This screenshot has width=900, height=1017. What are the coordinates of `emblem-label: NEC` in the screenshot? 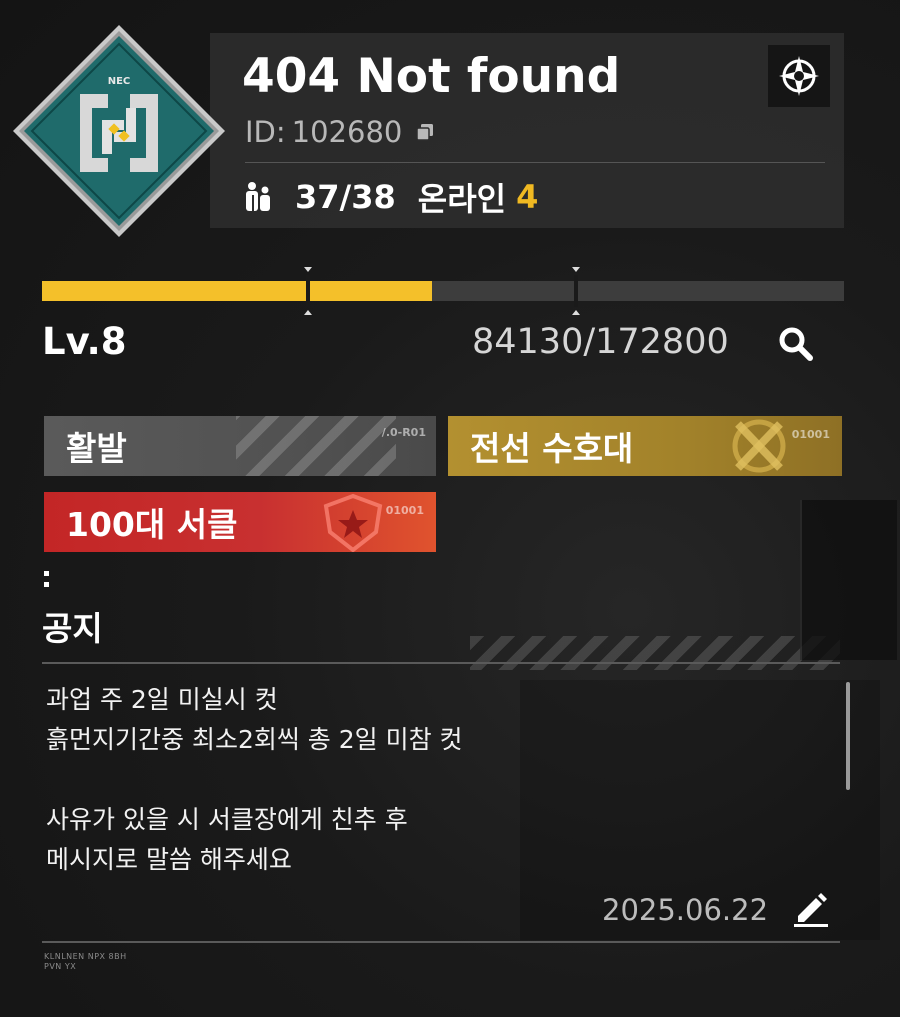 It's located at (119, 81).